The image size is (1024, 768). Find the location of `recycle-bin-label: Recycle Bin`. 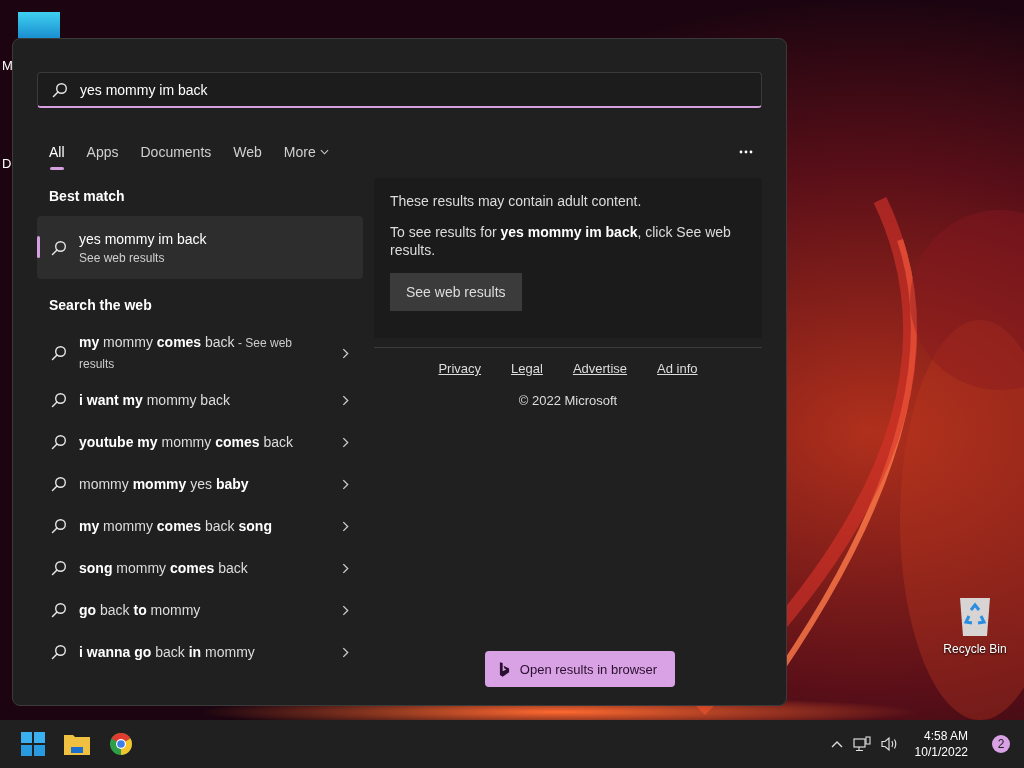

recycle-bin-label: Recycle Bin is located at coordinates (975, 649).